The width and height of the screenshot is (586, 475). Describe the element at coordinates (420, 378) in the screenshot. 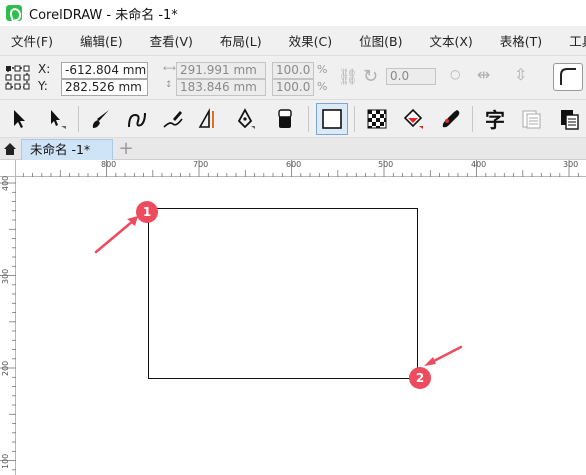

I see `step-marker-2: 2` at that location.